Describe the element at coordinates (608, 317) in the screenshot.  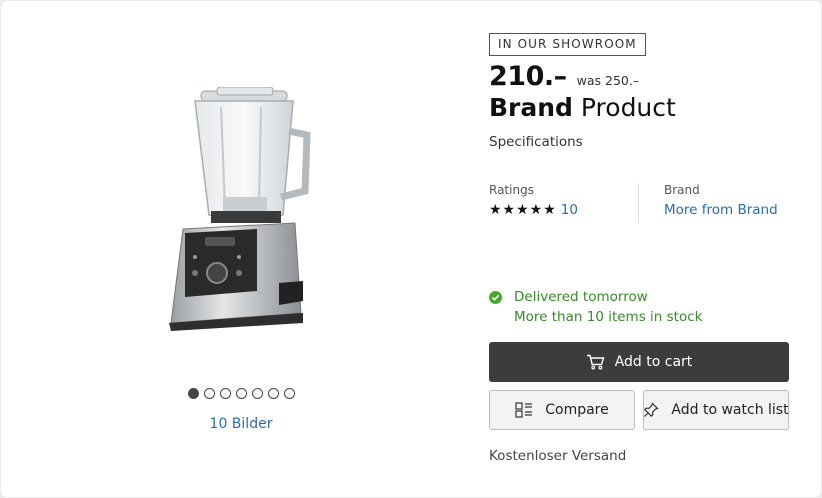
I see `stock-status: More than 10 items in stock` at that location.